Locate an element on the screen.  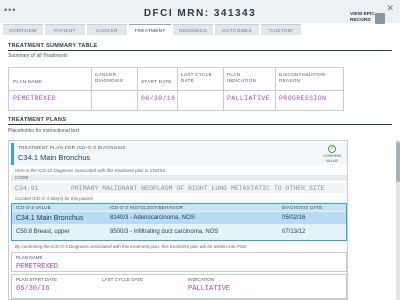
plan-diagnosis-label: TREATMENT PLAN FOR ICD-O-3 DIAGNOSIS is located at coordinates (72, 147).